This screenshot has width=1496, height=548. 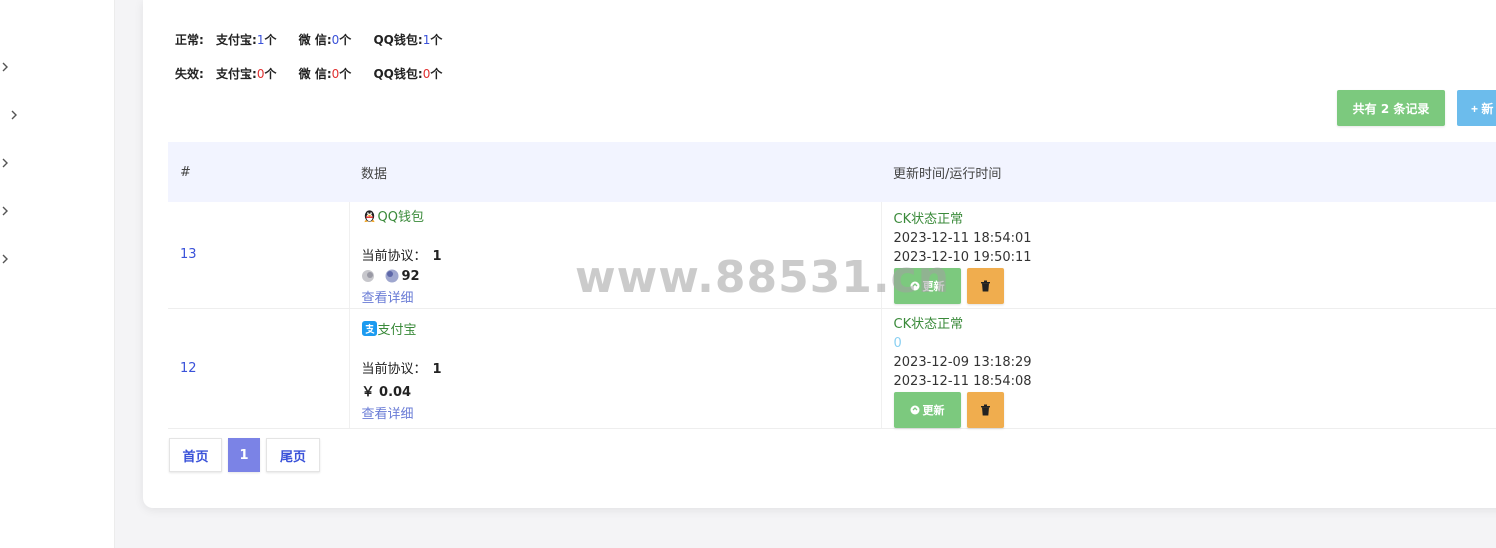 What do you see at coordinates (408, 40) in the screenshot?
I see `normal-qq-stat: QQ钱包:1个` at bounding box center [408, 40].